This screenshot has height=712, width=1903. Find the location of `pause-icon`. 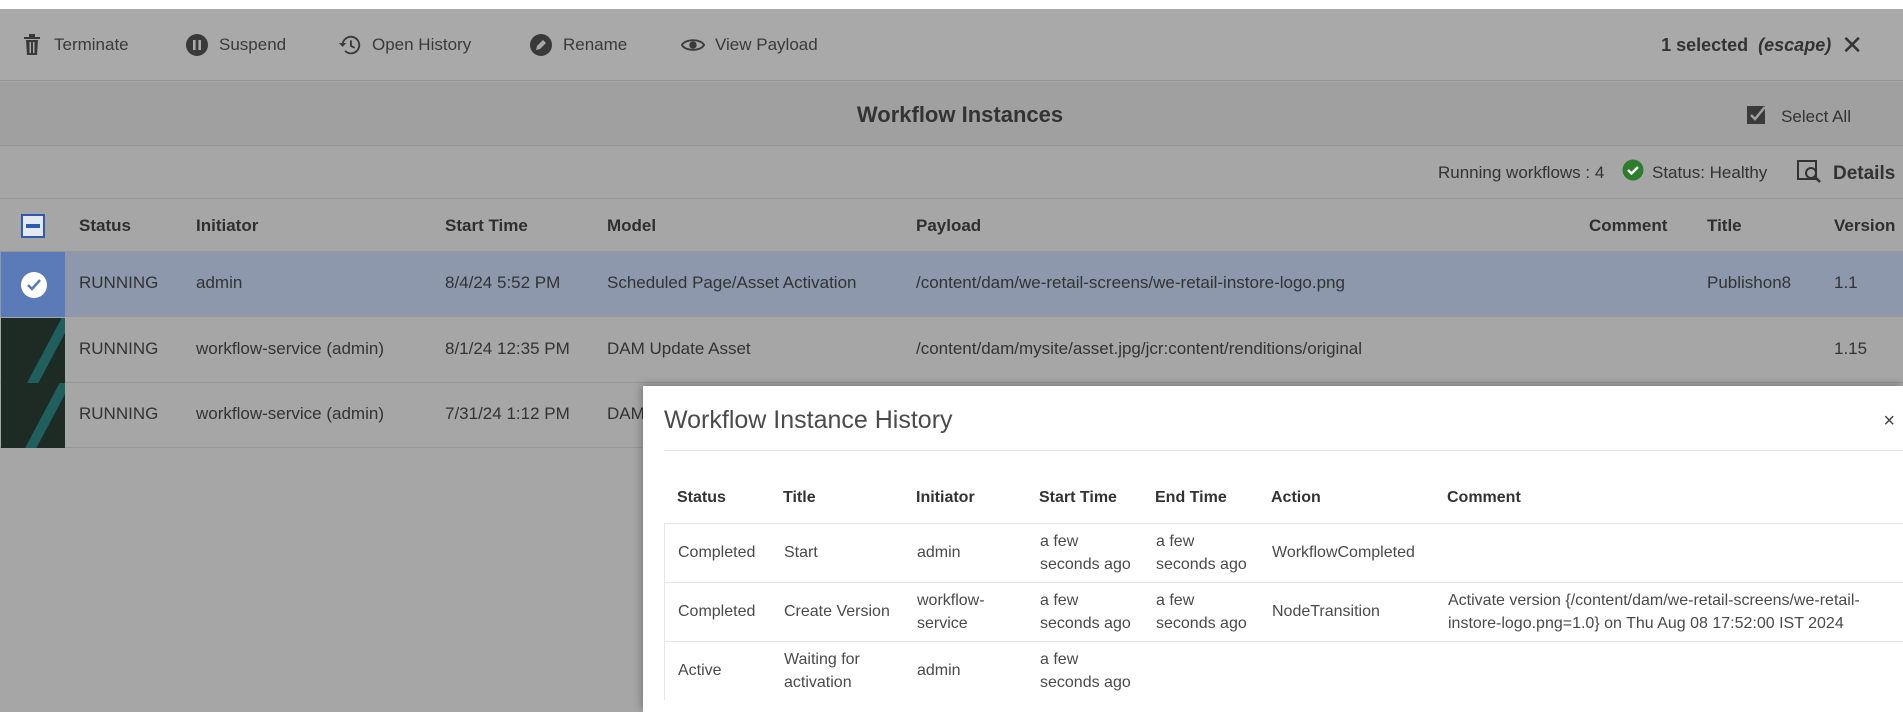

pause-icon is located at coordinates (197, 45).